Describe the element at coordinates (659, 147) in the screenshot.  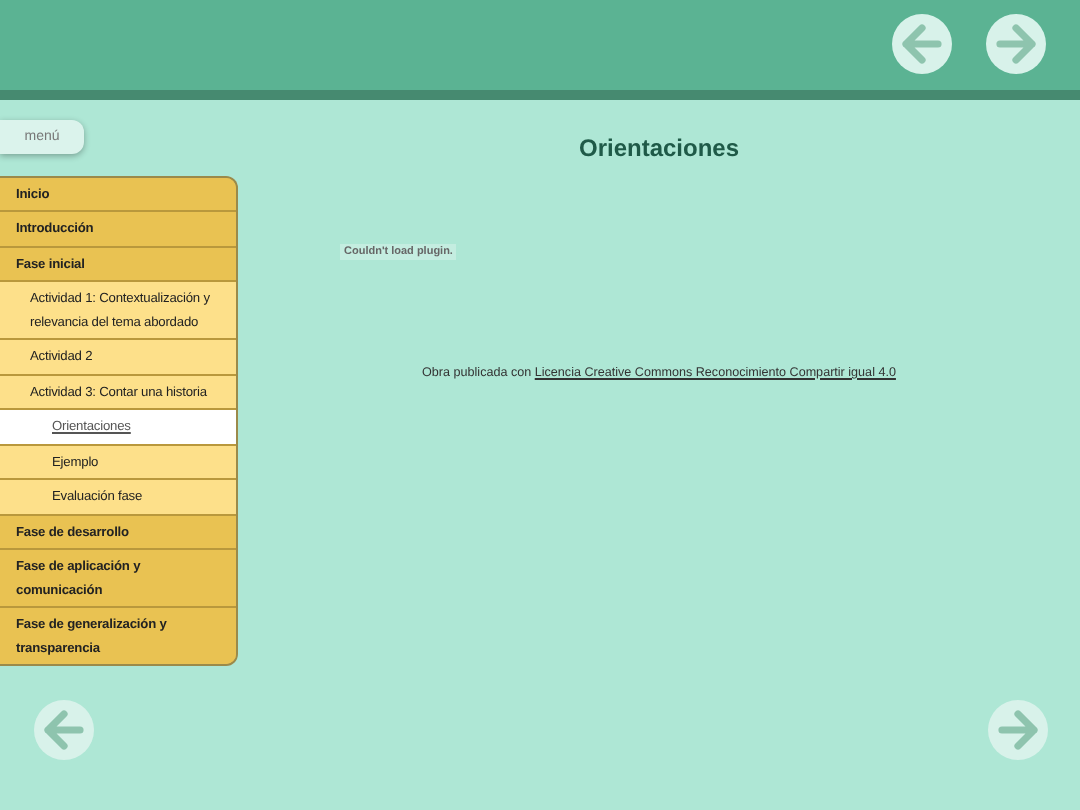
I see `page-title: Orientaciones` at that location.